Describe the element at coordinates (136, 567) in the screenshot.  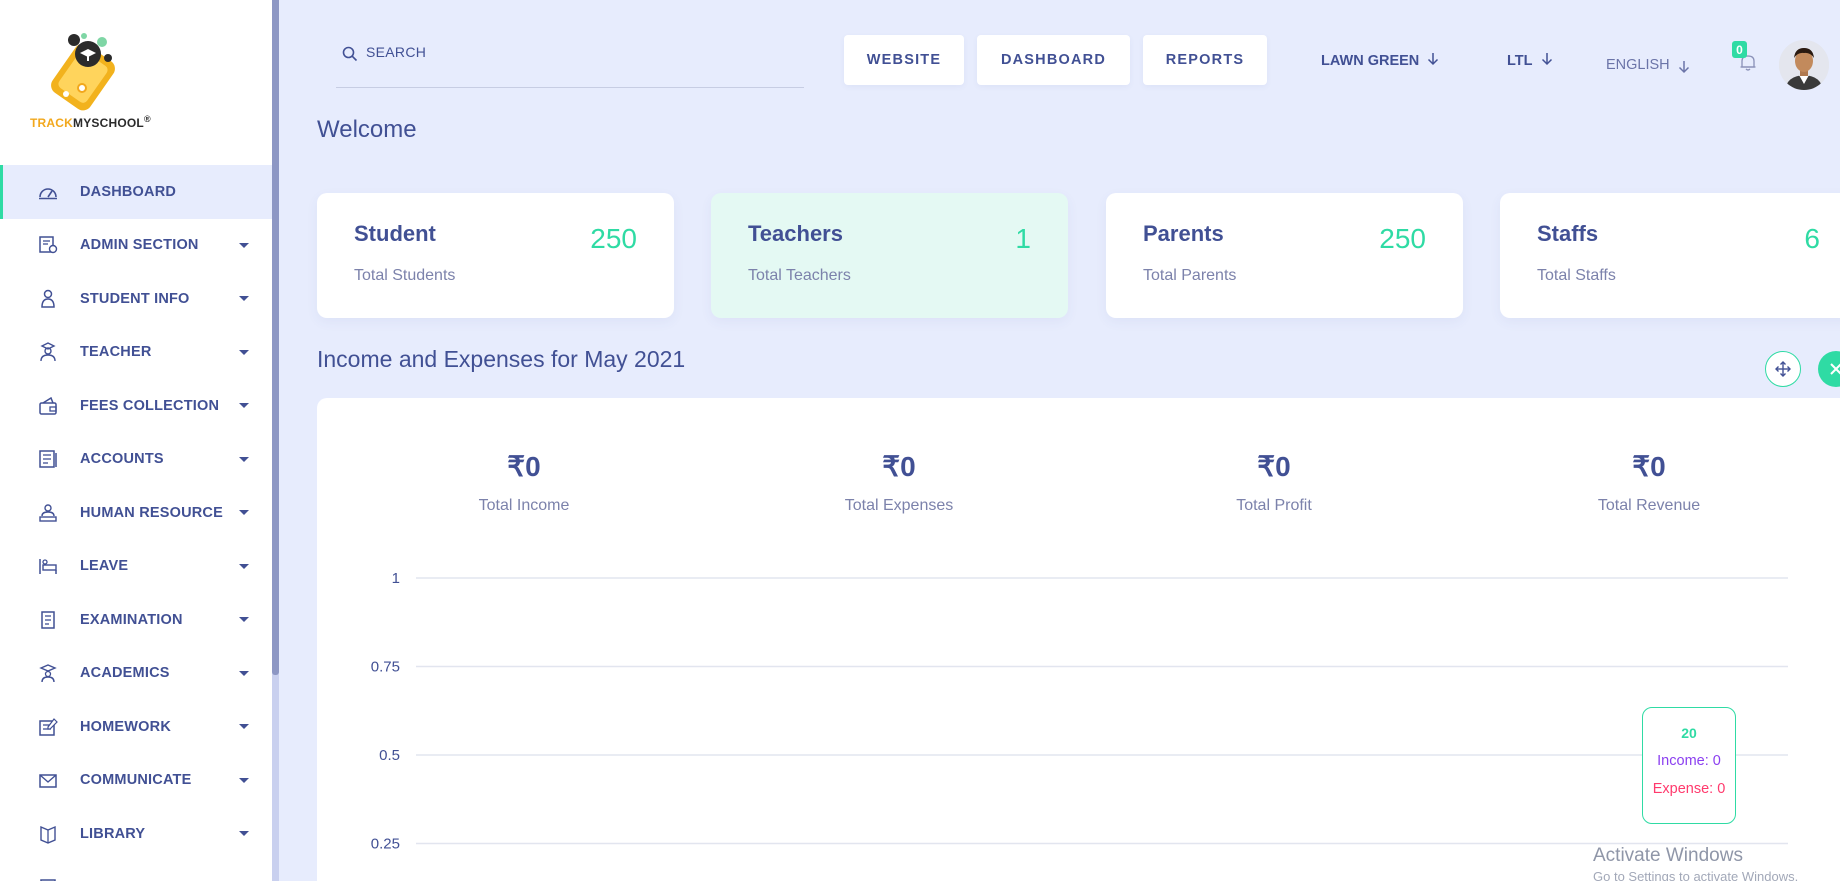
I see `sidebar-item-leave: Leave` at that location.